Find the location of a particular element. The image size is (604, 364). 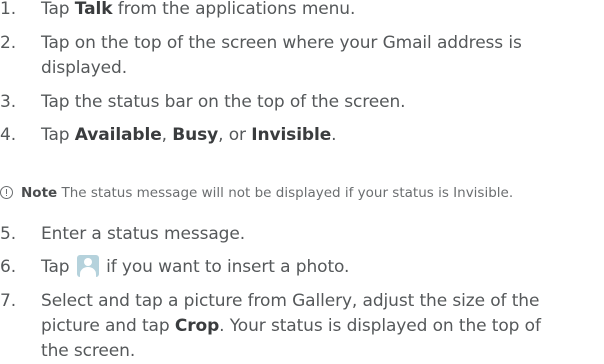

info-circle-icon is located at coordinates (6, 192).